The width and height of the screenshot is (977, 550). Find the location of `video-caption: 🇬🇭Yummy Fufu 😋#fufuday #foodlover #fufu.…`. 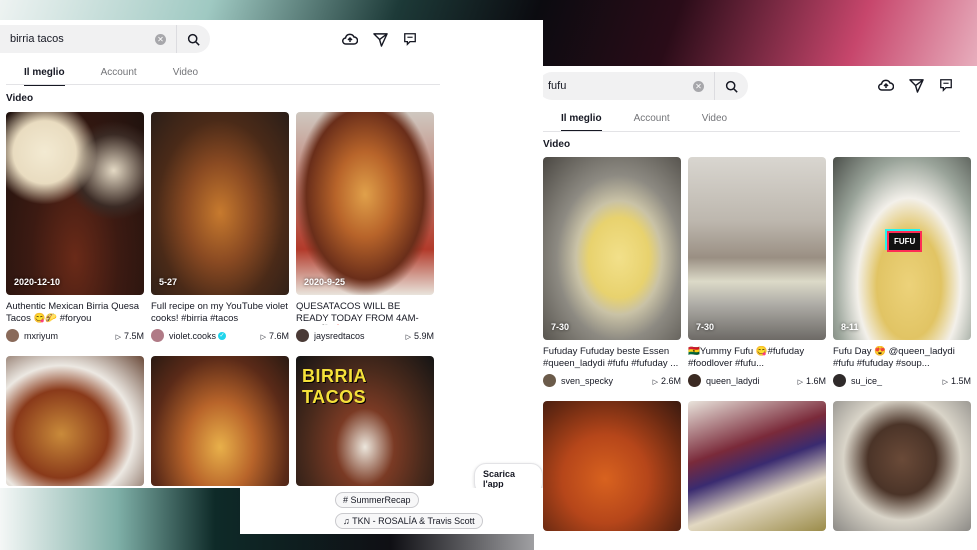

video-caption: 🇬🇭Yummy Fufu 😋#fufuday #foodlover #fufu.… is located at coordinates (757, 358).